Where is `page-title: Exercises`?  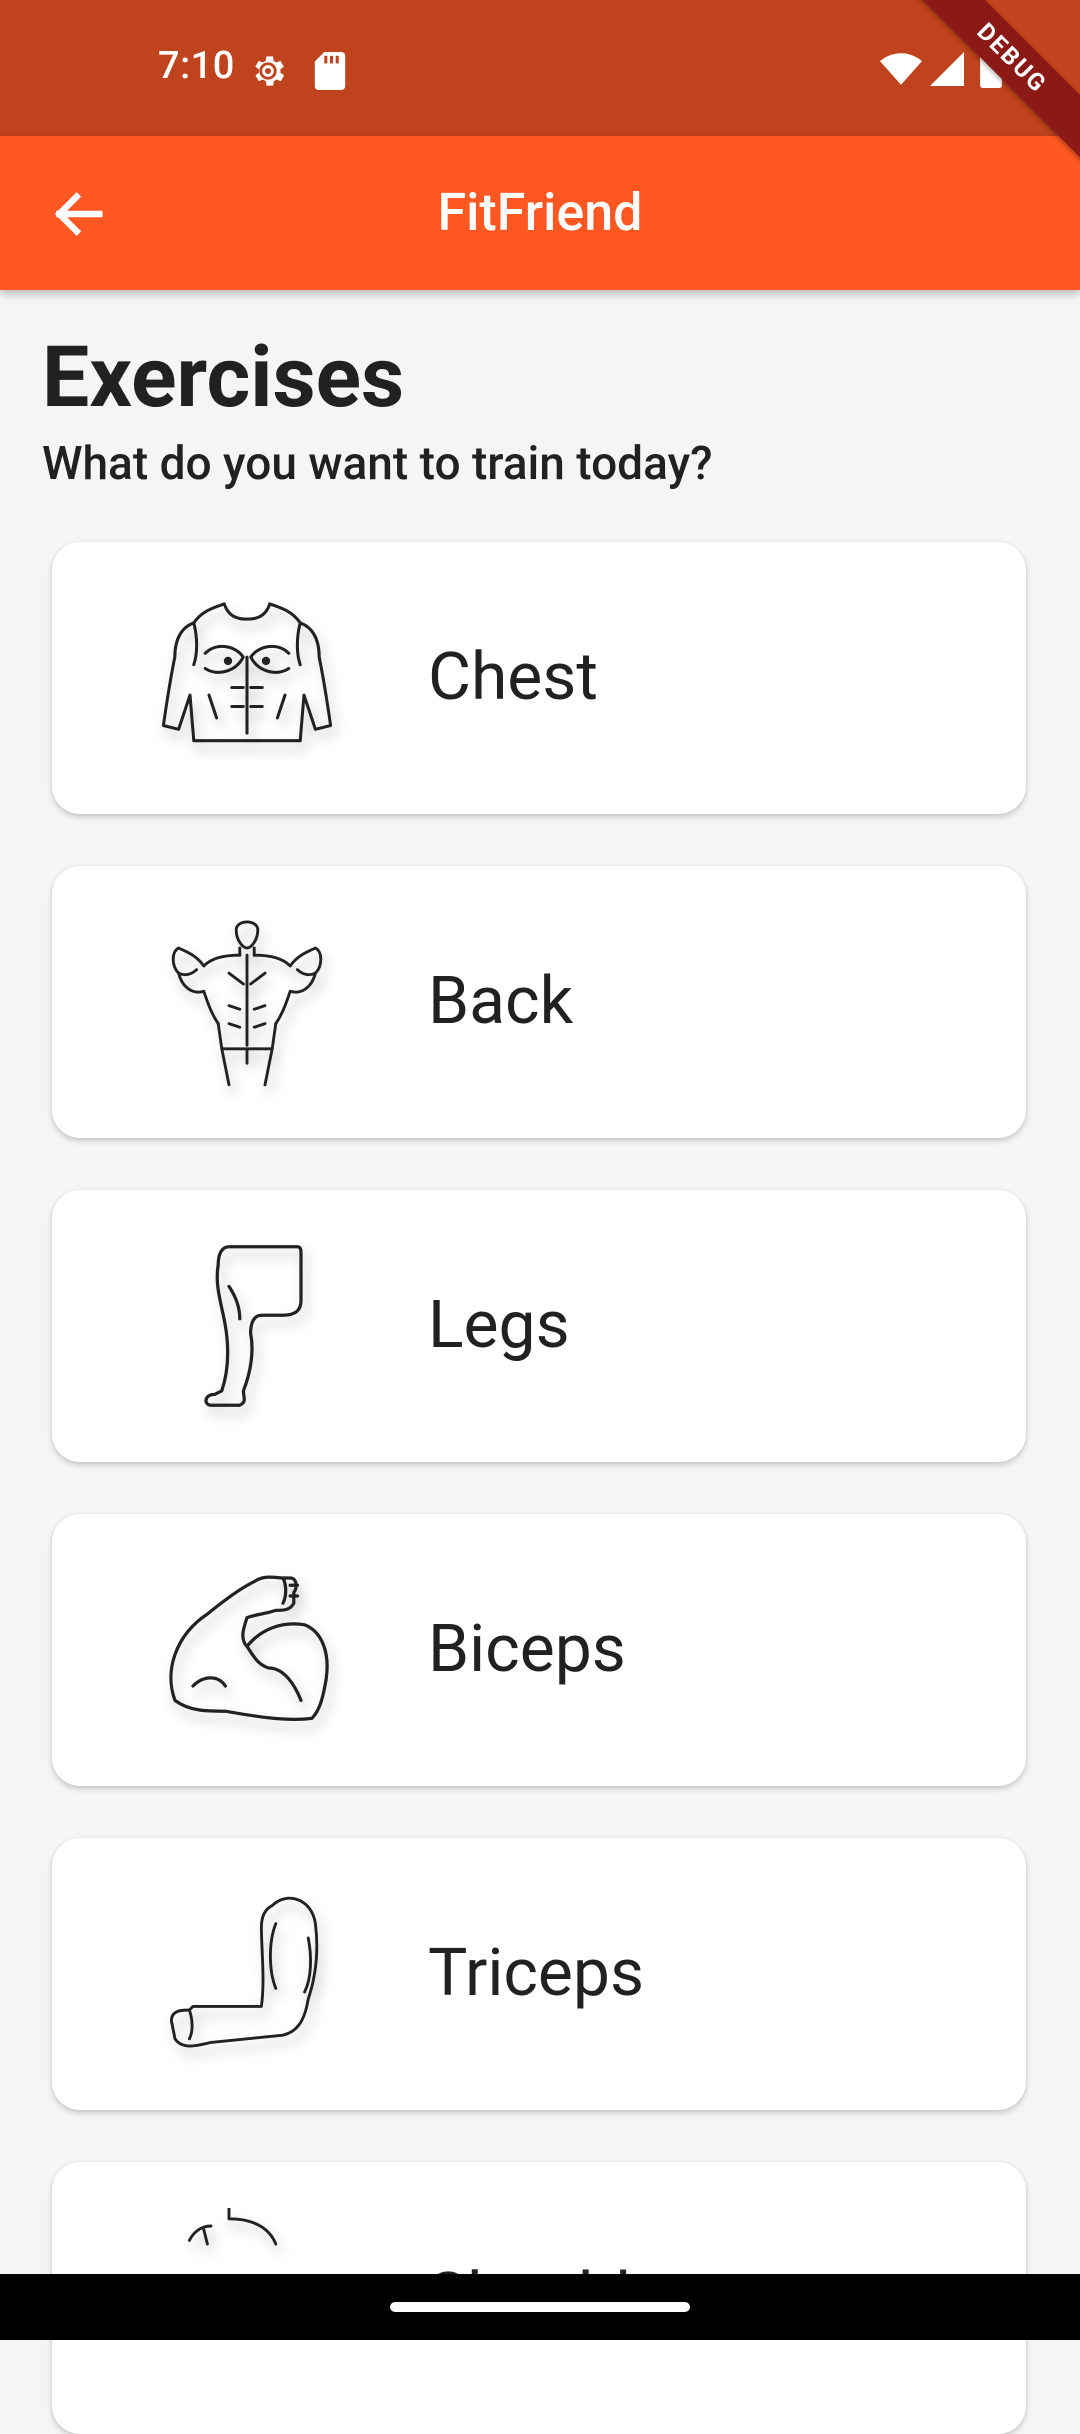 page-title: Exercises is located at coordinates (223, 377).